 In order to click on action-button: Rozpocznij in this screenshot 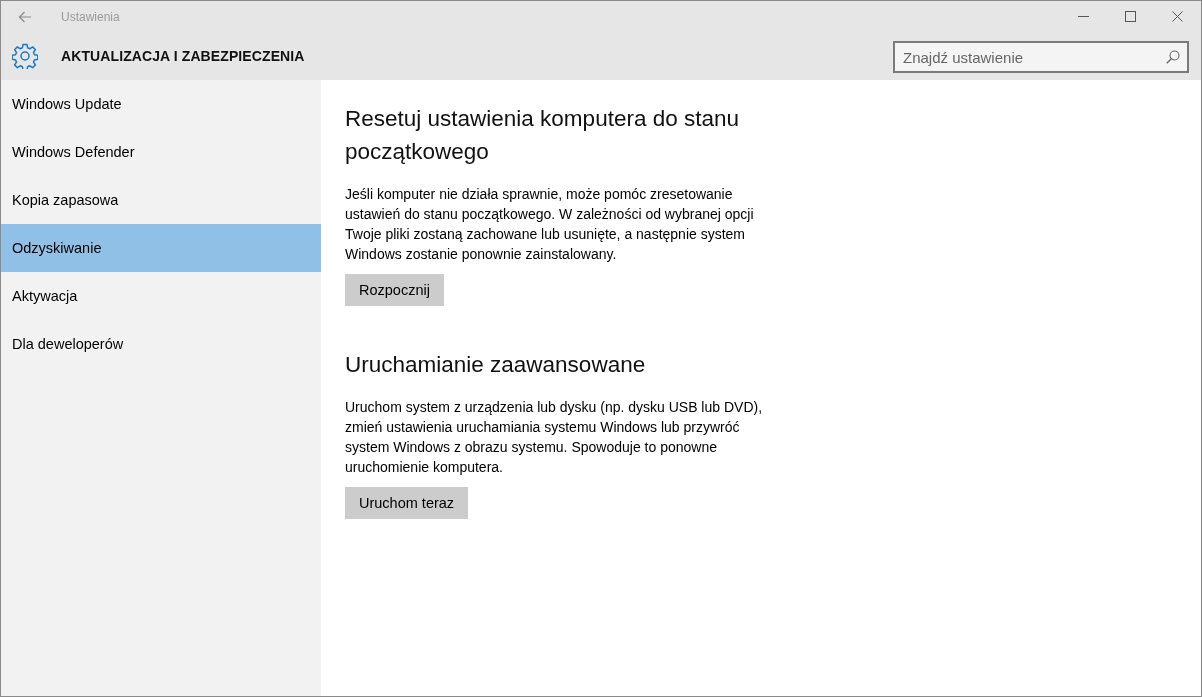, I will do `click(394, 290)`.